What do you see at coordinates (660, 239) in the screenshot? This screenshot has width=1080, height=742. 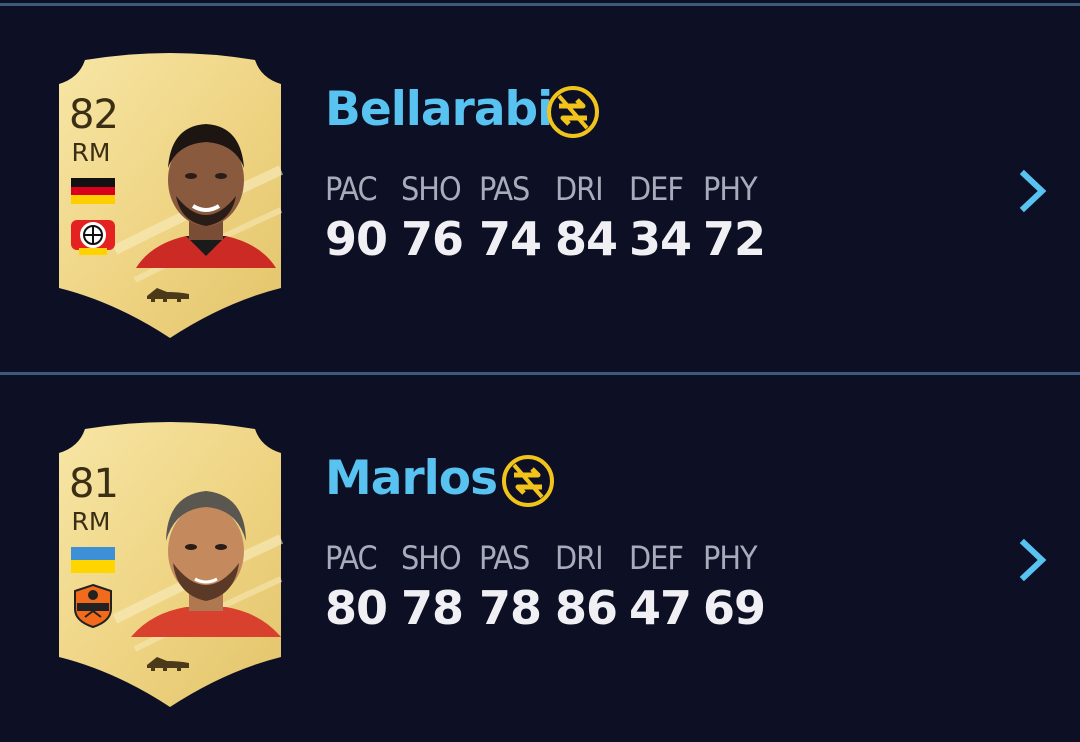 I see `stat-value: 34` at bounding box center [660, 239].